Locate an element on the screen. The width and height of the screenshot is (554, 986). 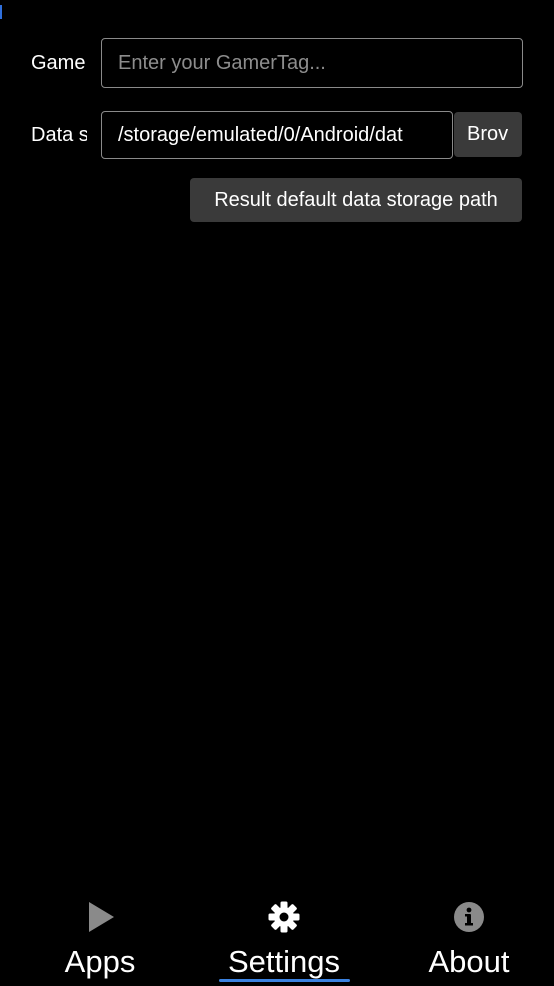
reset-storage-path-button: Result default data storage path is located at coordinates (356, 200).